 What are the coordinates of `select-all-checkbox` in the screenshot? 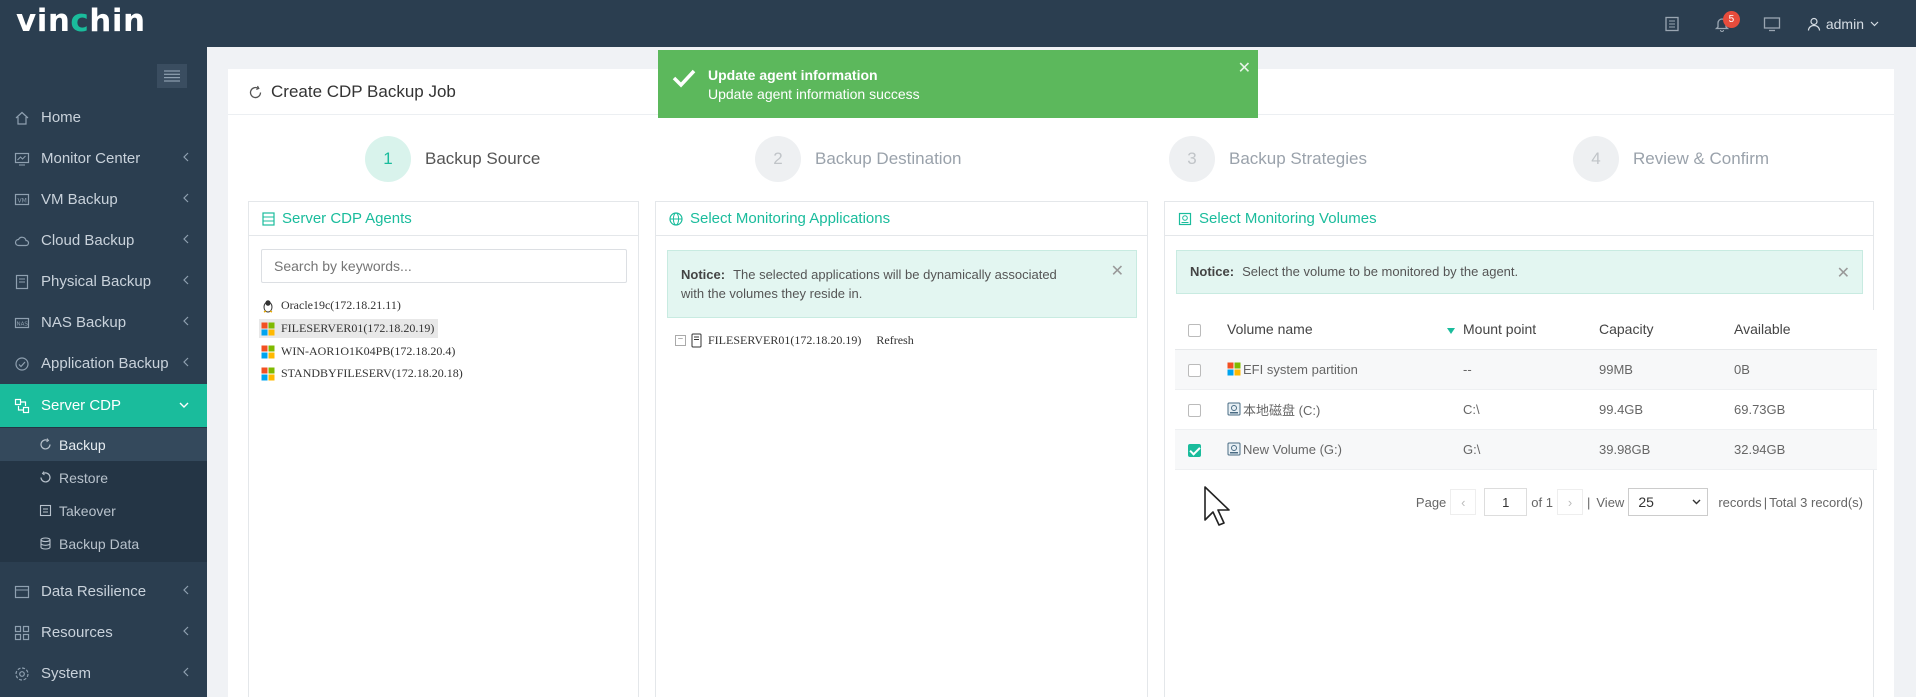 It's located at (1194, 331).